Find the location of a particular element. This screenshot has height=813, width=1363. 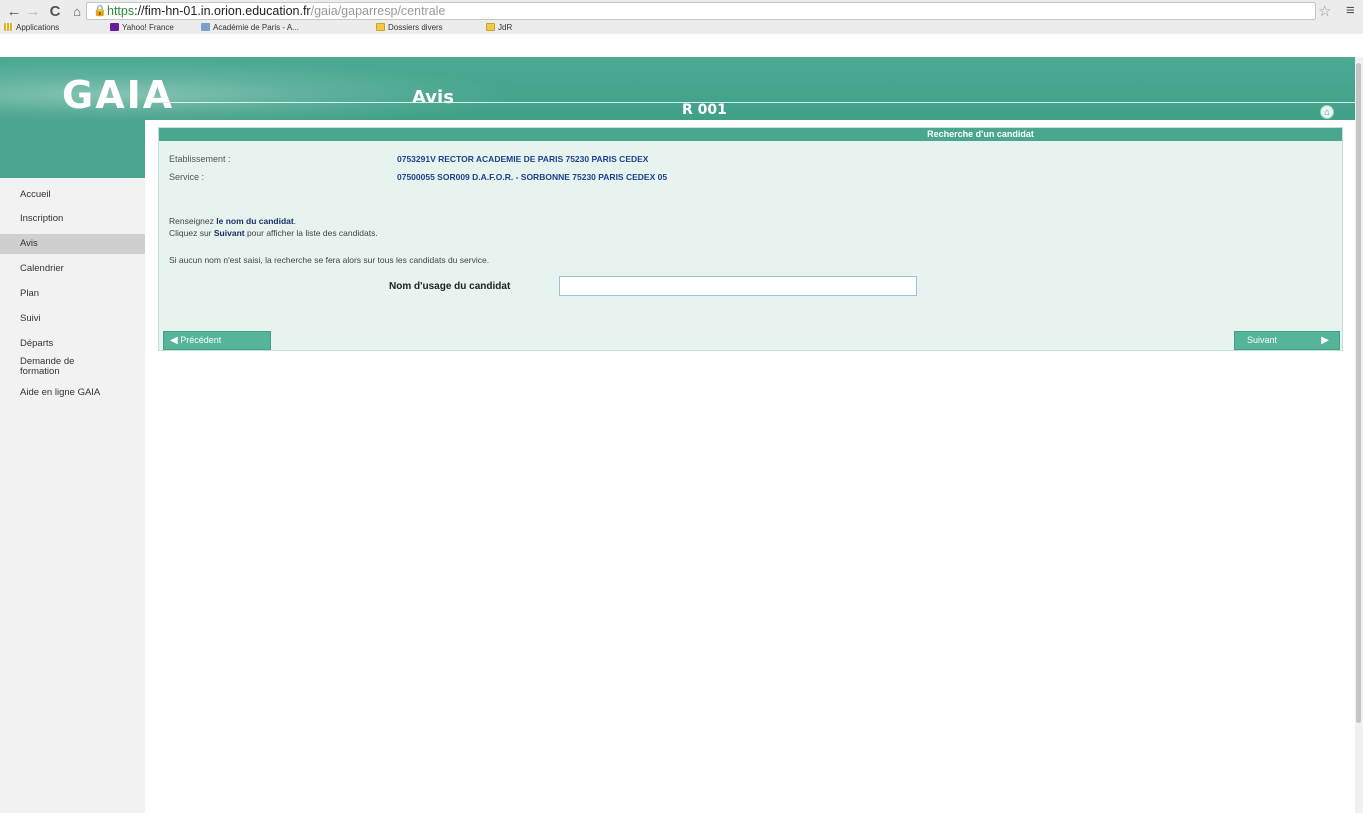

instr1-prefix: Renseignez is located at coordinates (193, 221).